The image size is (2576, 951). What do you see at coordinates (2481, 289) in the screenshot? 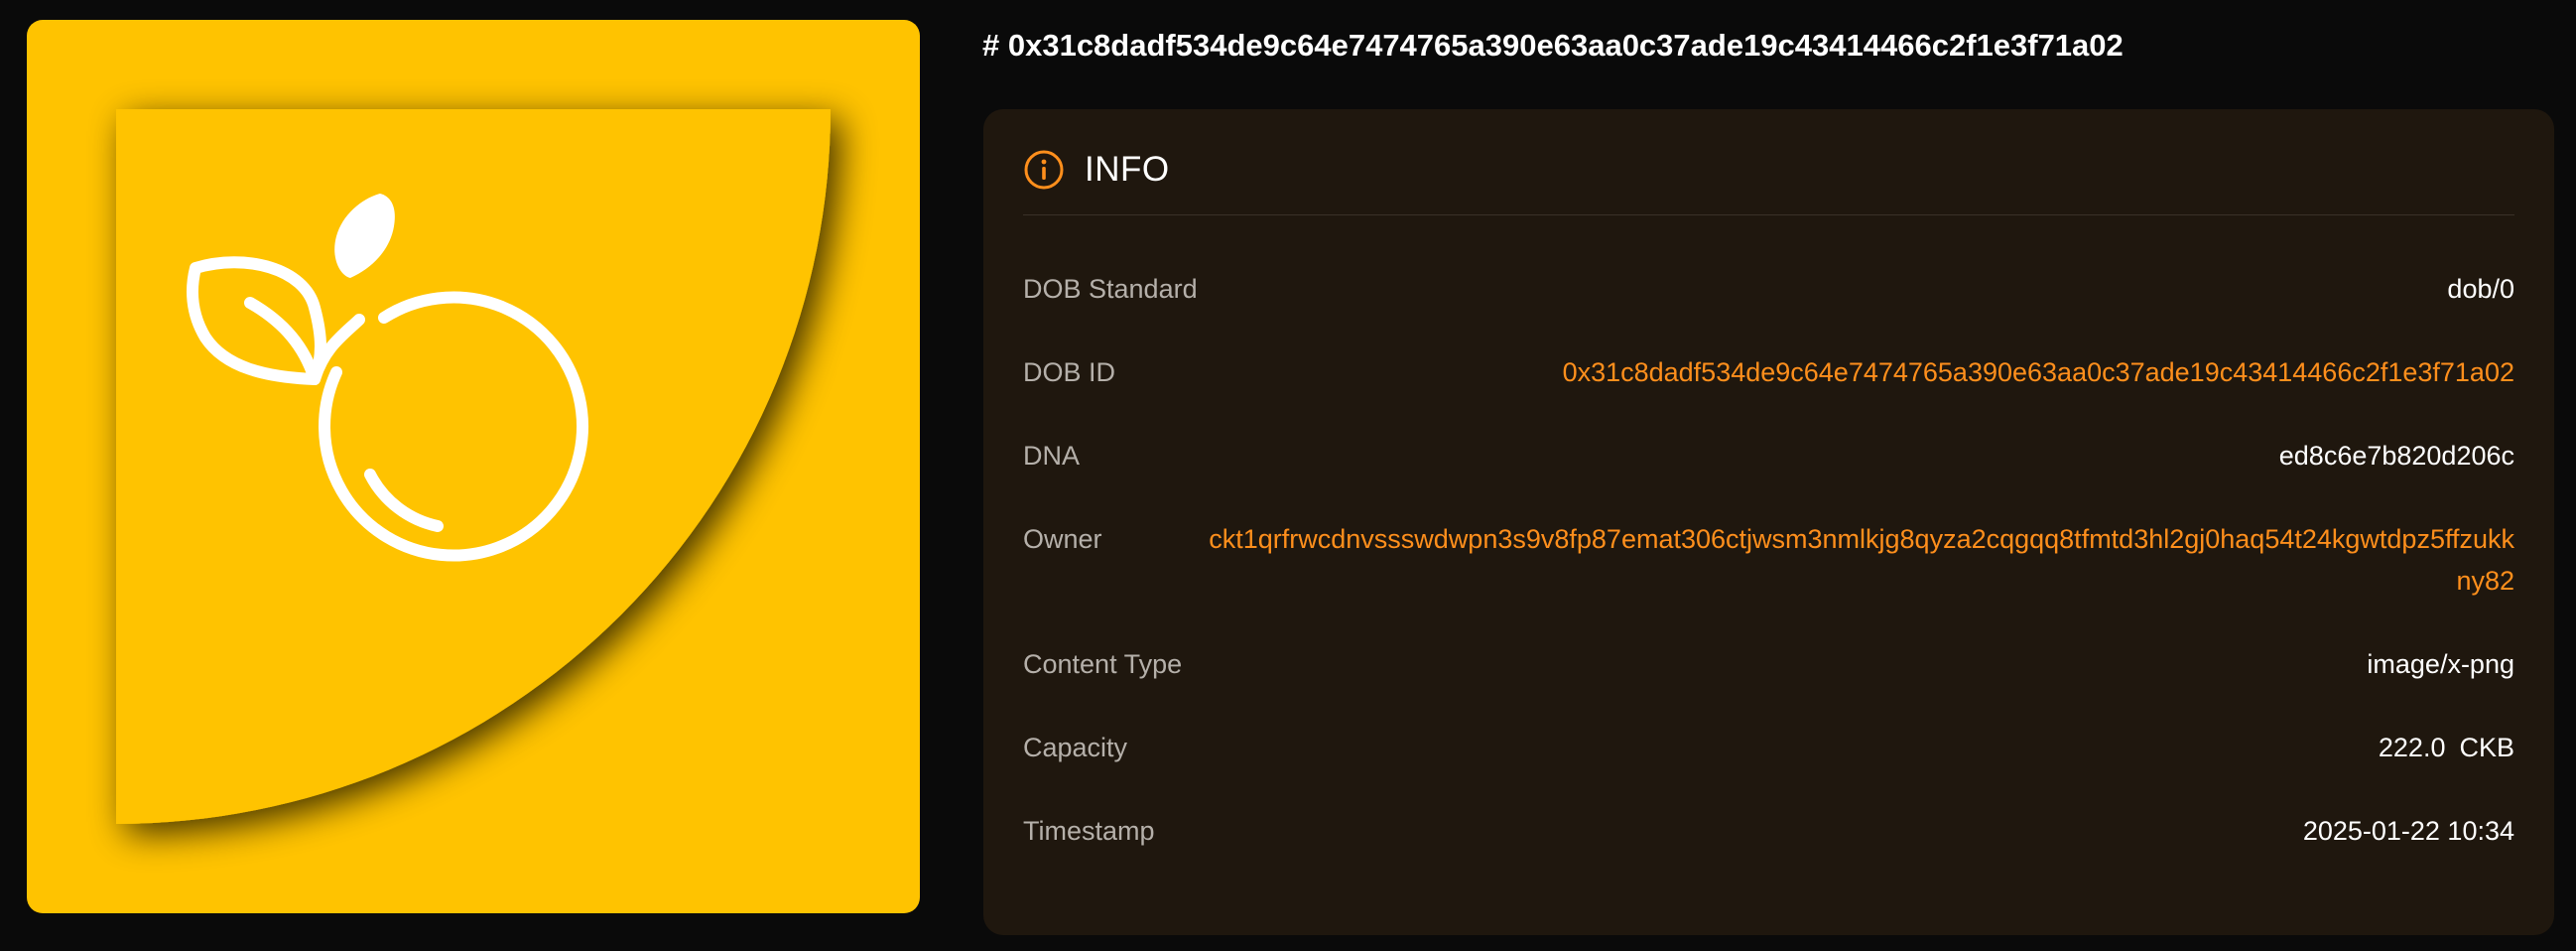
I see `dob-standard-value: dob/0` at bounding box center [2481, 289].